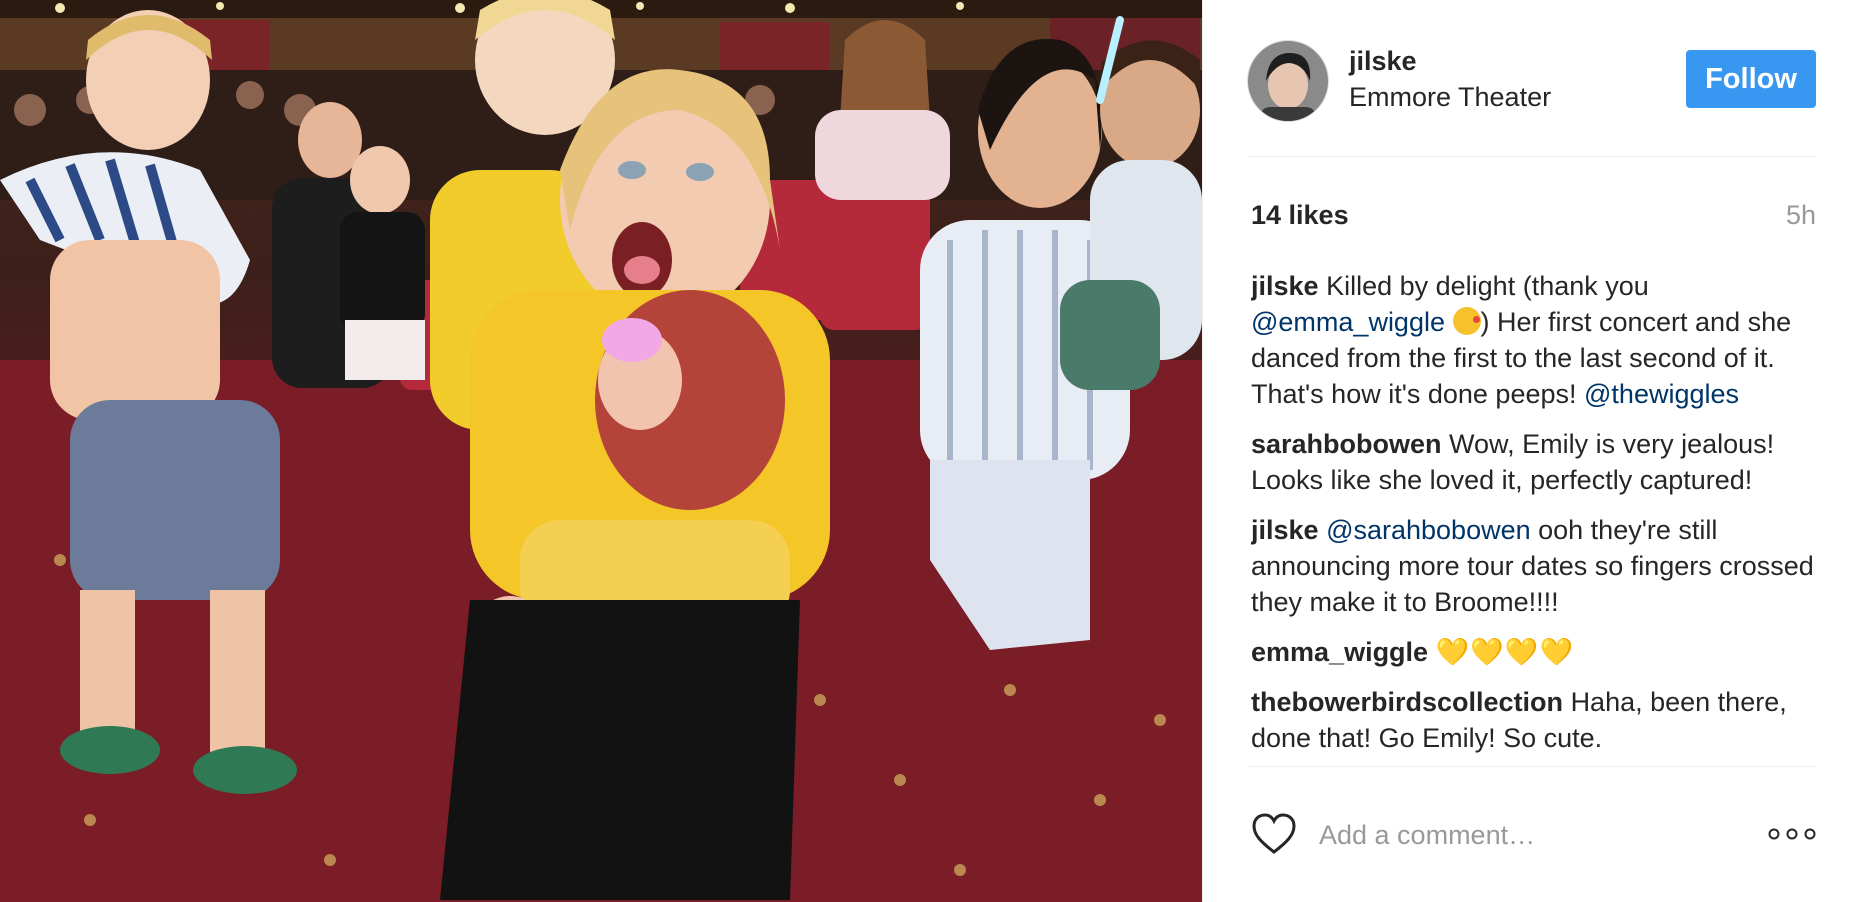 Image resolution: width=1874 pixels, height=902 pixels. I want to click on mention-link: @sarahbobowen, so click(1428, 530).